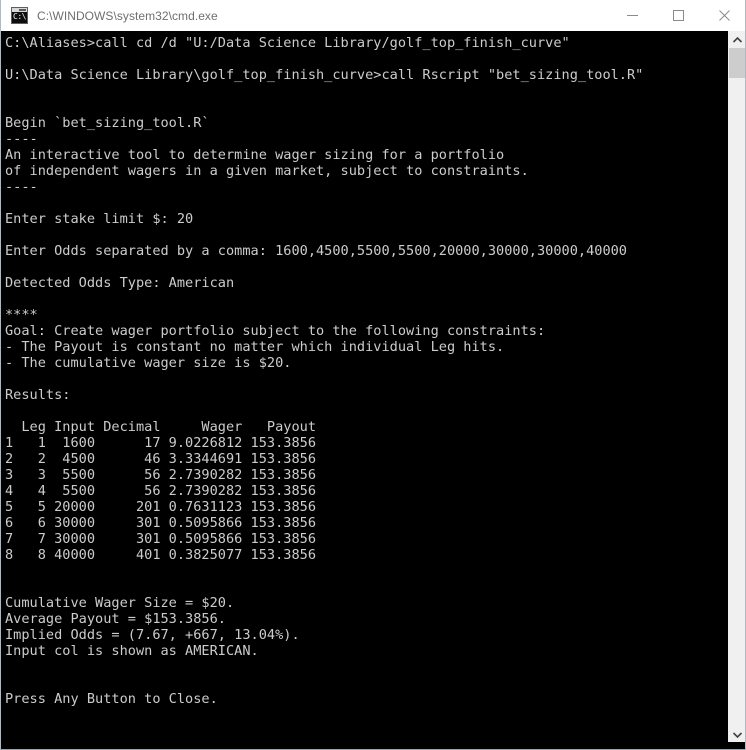 This screenshot has height=750, width=746. Describe the element at coordinates (127, 15) in the screenshot. I see `window-title: C:\WINDOWS\system32\cmd.exe` at that location.